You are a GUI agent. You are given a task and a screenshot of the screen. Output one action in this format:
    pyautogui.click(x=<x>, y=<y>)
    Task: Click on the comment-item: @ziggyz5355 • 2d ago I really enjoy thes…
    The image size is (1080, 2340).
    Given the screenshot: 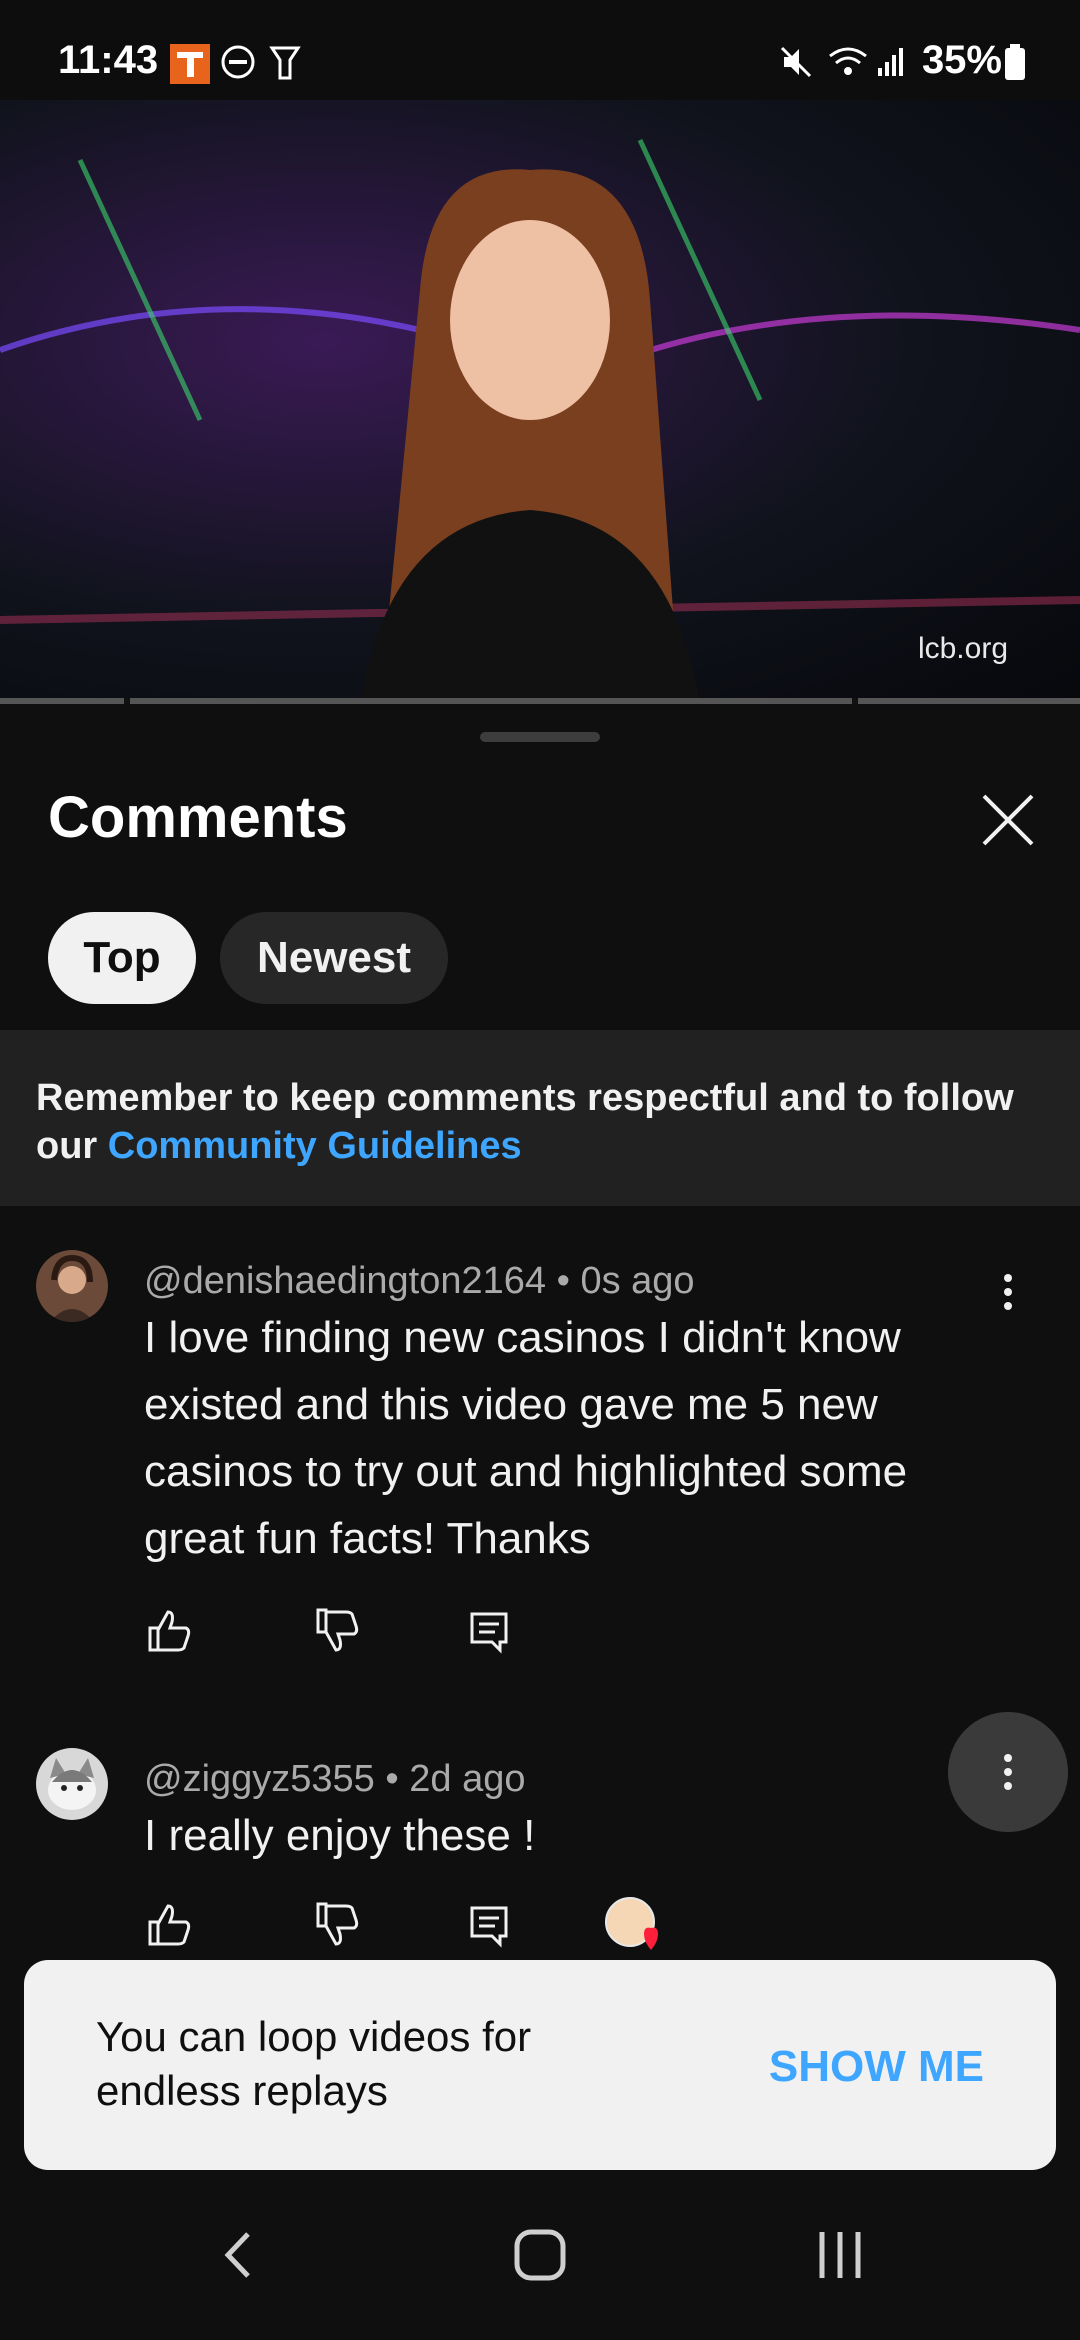 What is the action you would take?
    pyautogui.click(x=540, y=1808)
    